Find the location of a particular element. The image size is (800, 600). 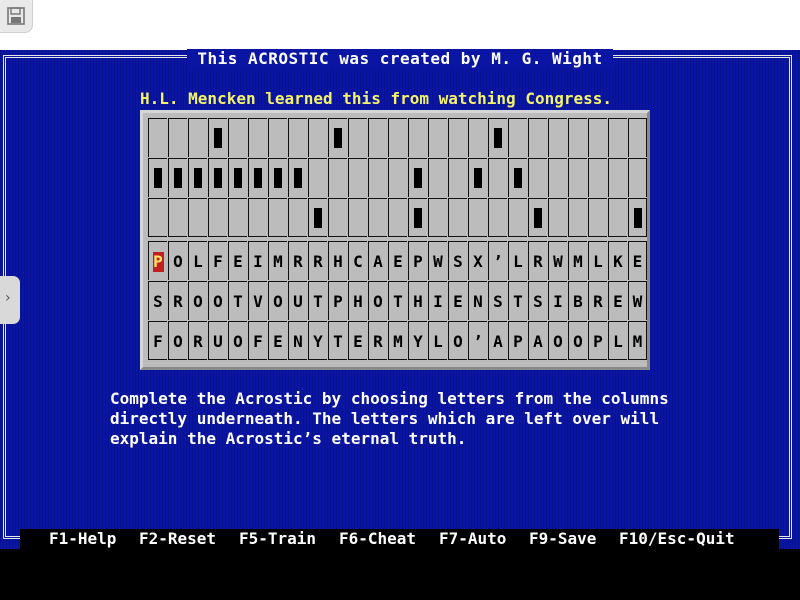

letter-tile: V is located at coordinates (257, 300).